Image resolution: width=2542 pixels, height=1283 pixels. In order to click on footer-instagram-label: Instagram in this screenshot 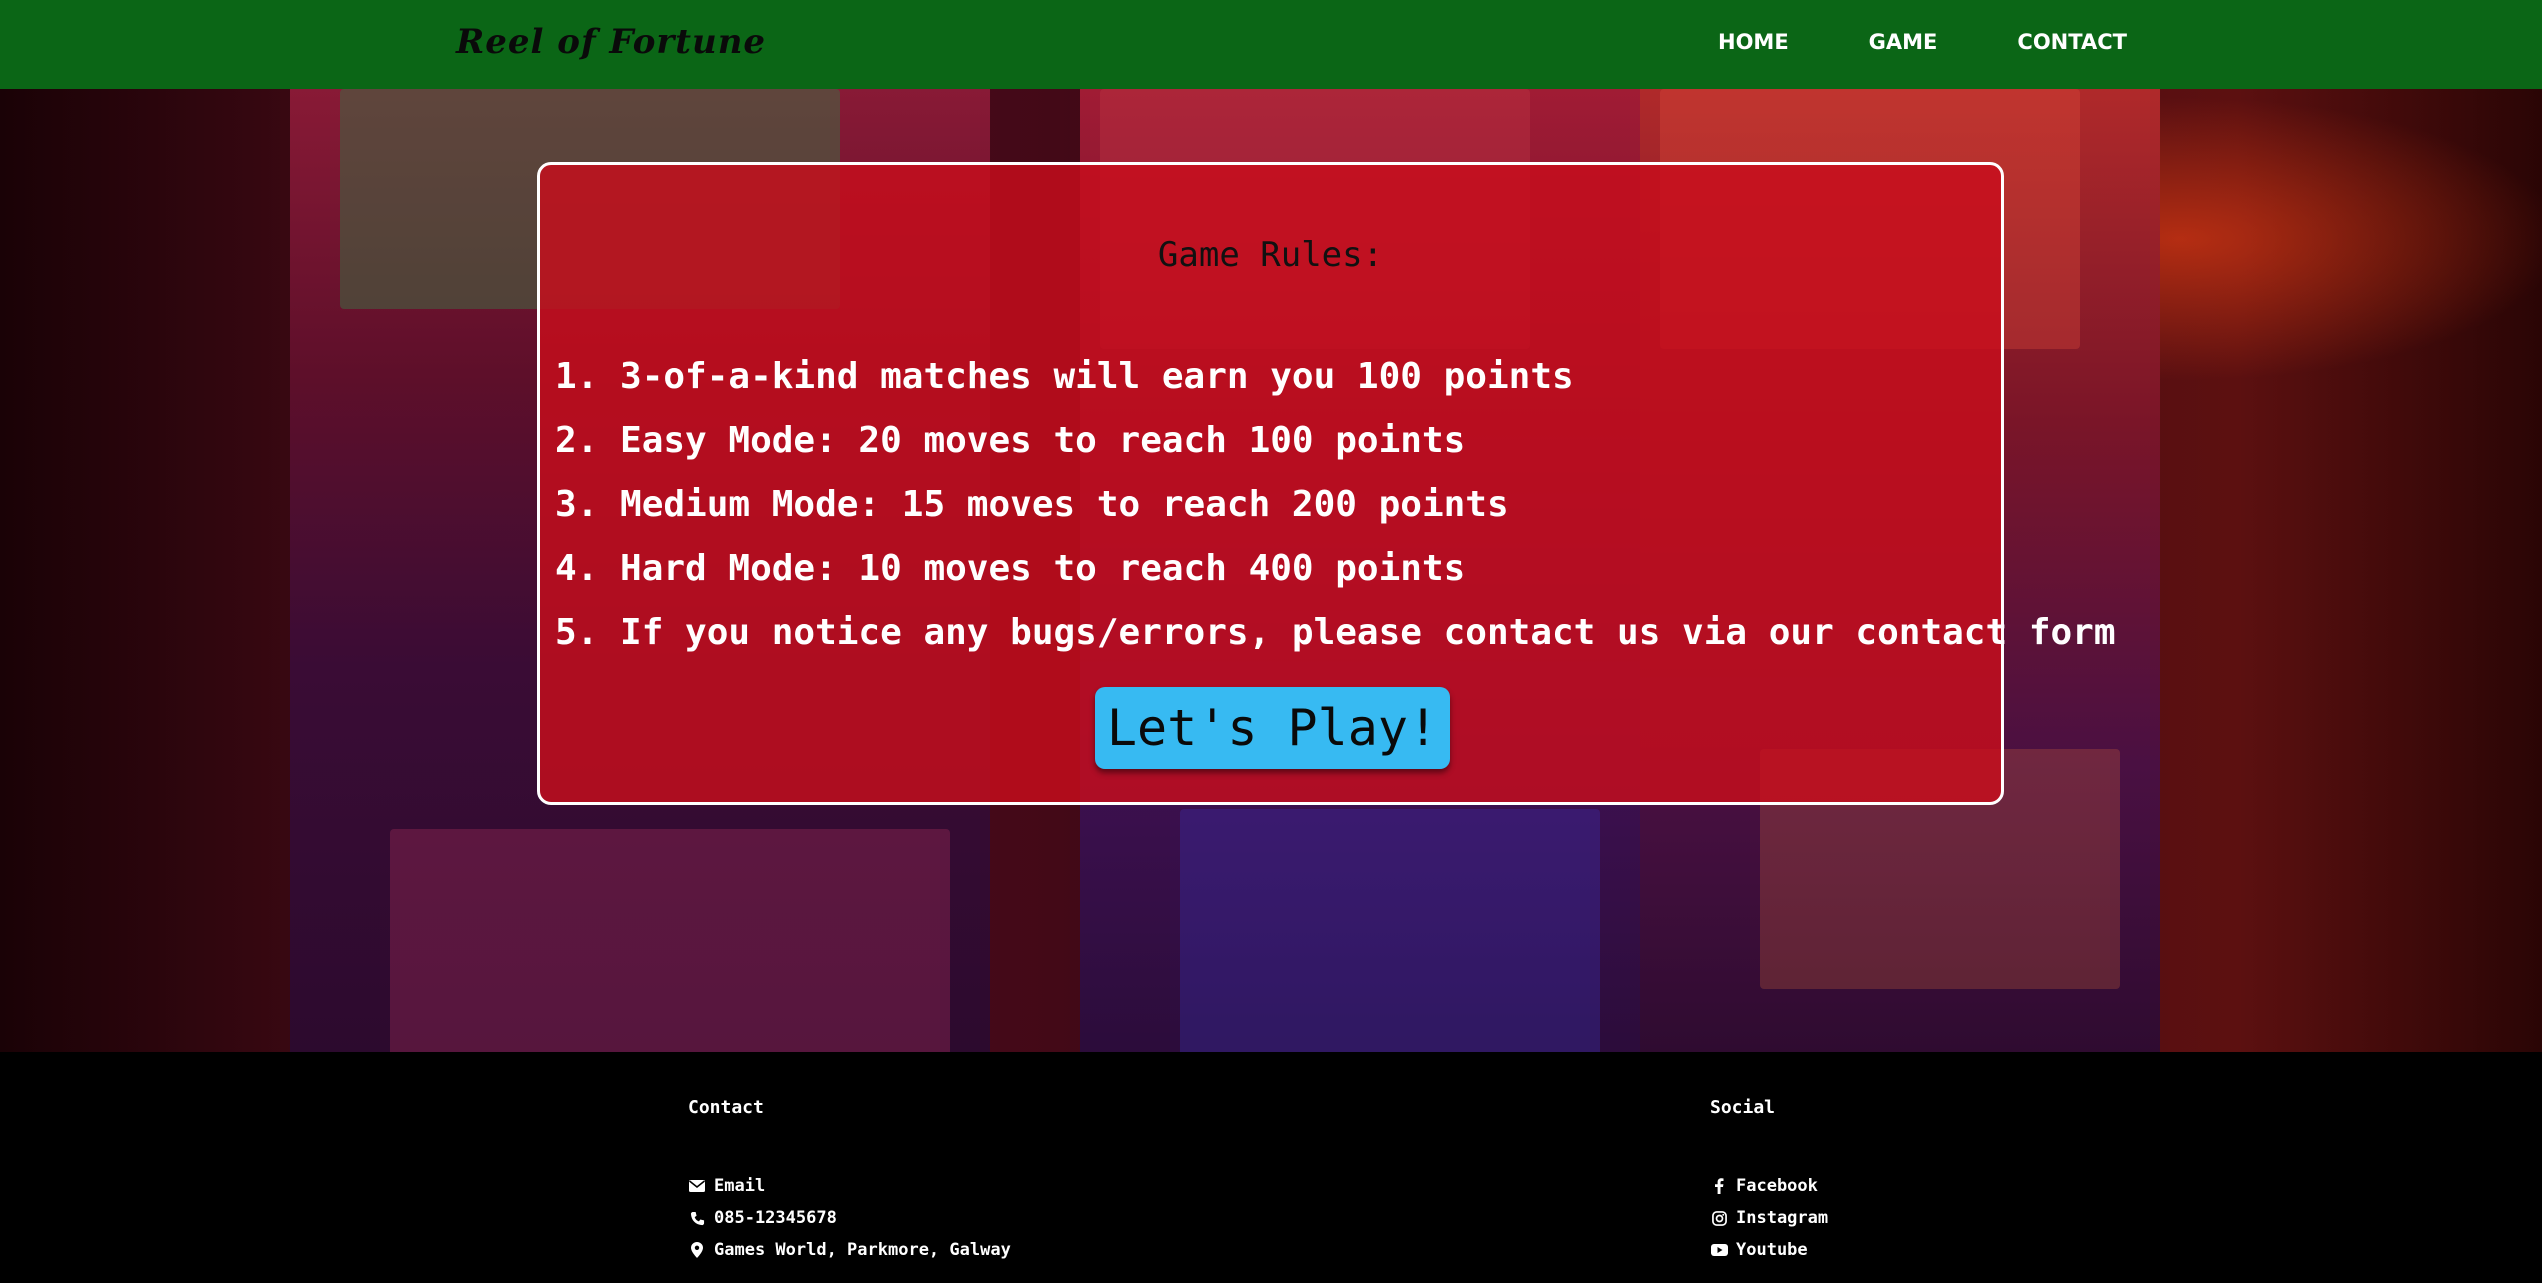, I will do `click(1782, 1218)`.